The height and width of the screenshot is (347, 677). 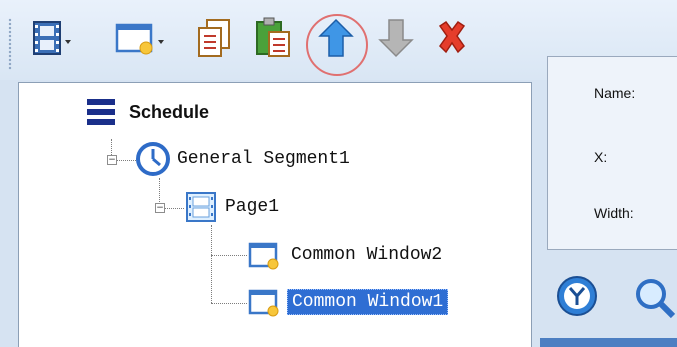 I want to click on bottom-toolbar, so click(x=612, y=298).